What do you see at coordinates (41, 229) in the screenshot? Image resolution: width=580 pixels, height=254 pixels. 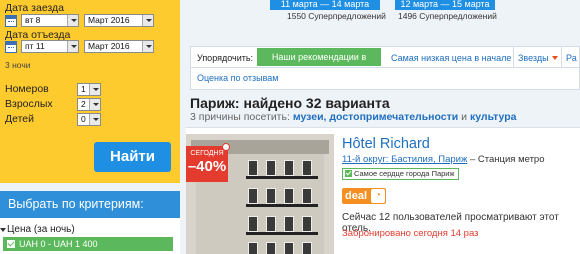 I see `price-filter-label: Цена (за ночь)` at bounding box center [41, 229].